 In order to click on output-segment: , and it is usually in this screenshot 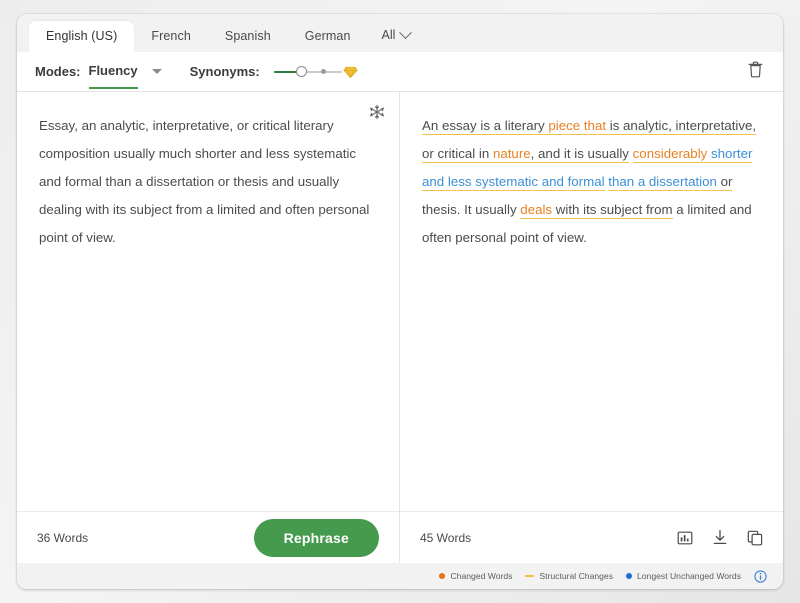, I will do `click(579, 154)`.